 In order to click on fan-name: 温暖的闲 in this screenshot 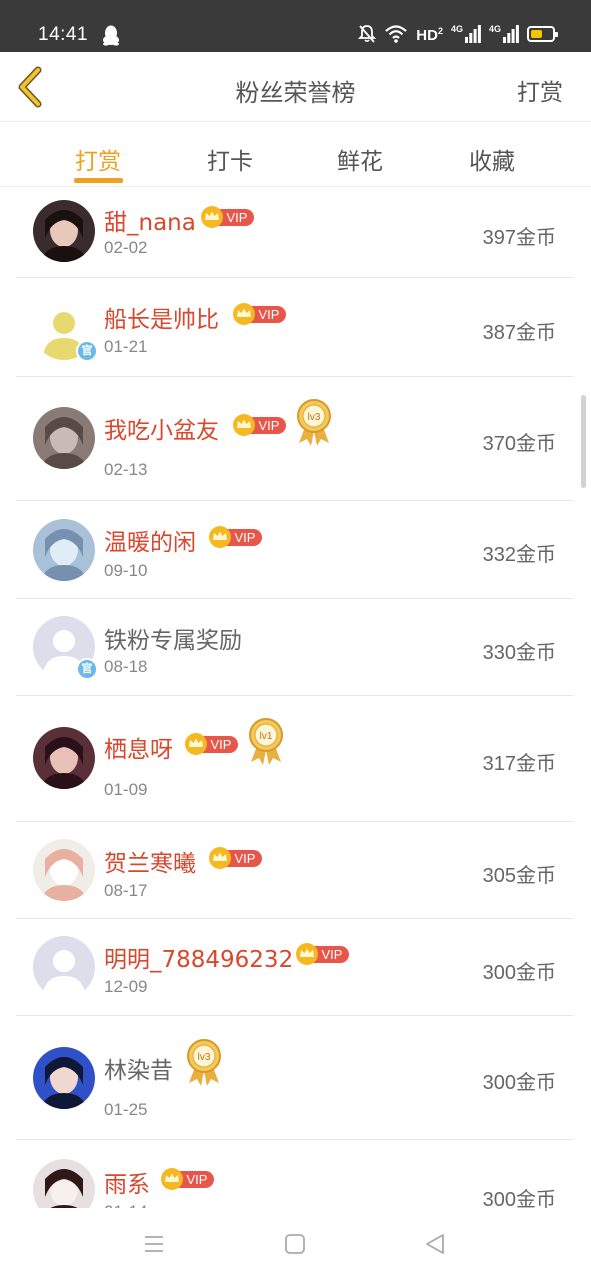, I will do `click(150, 540)`.